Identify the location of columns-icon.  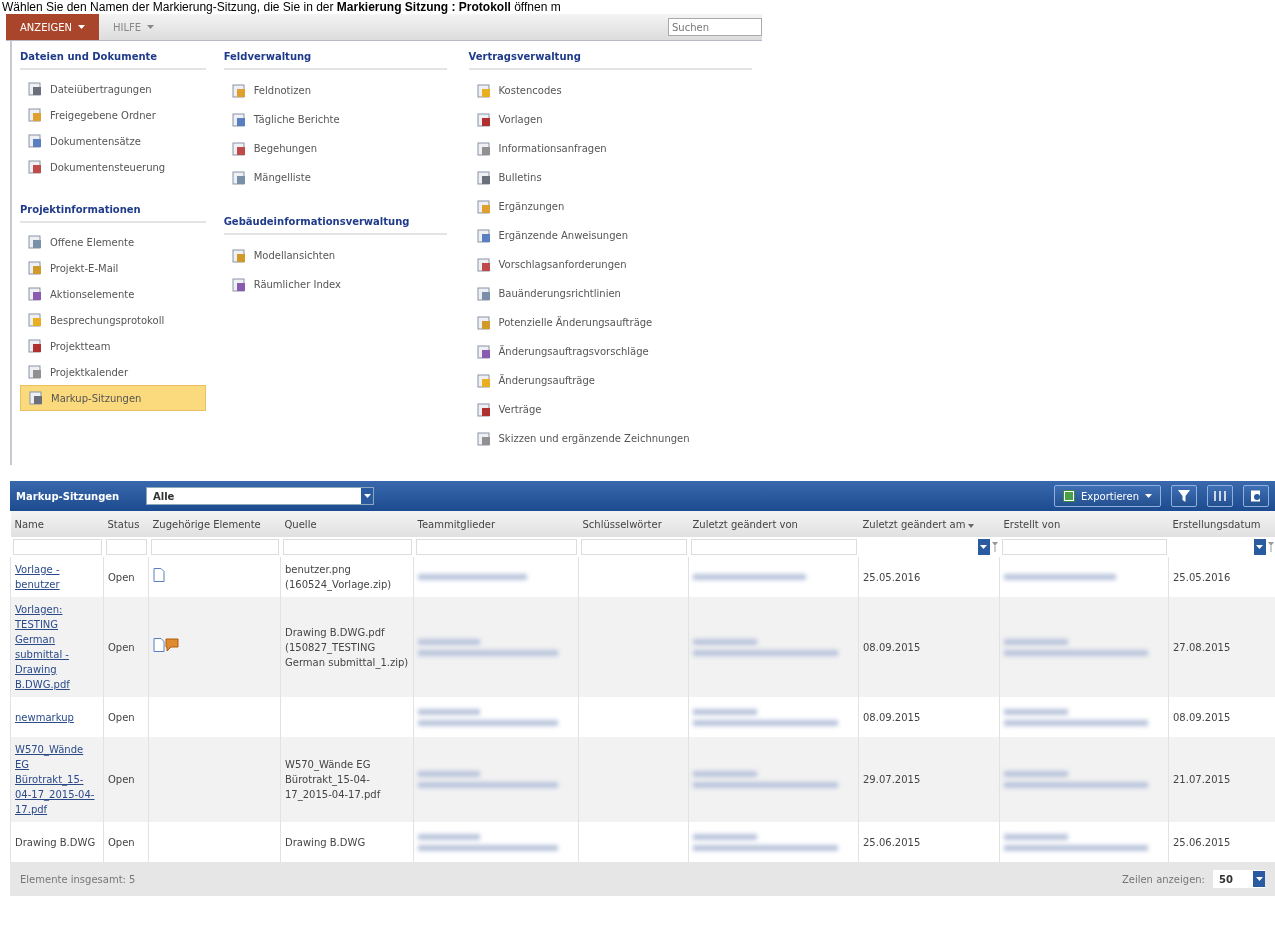
(1220, 496).